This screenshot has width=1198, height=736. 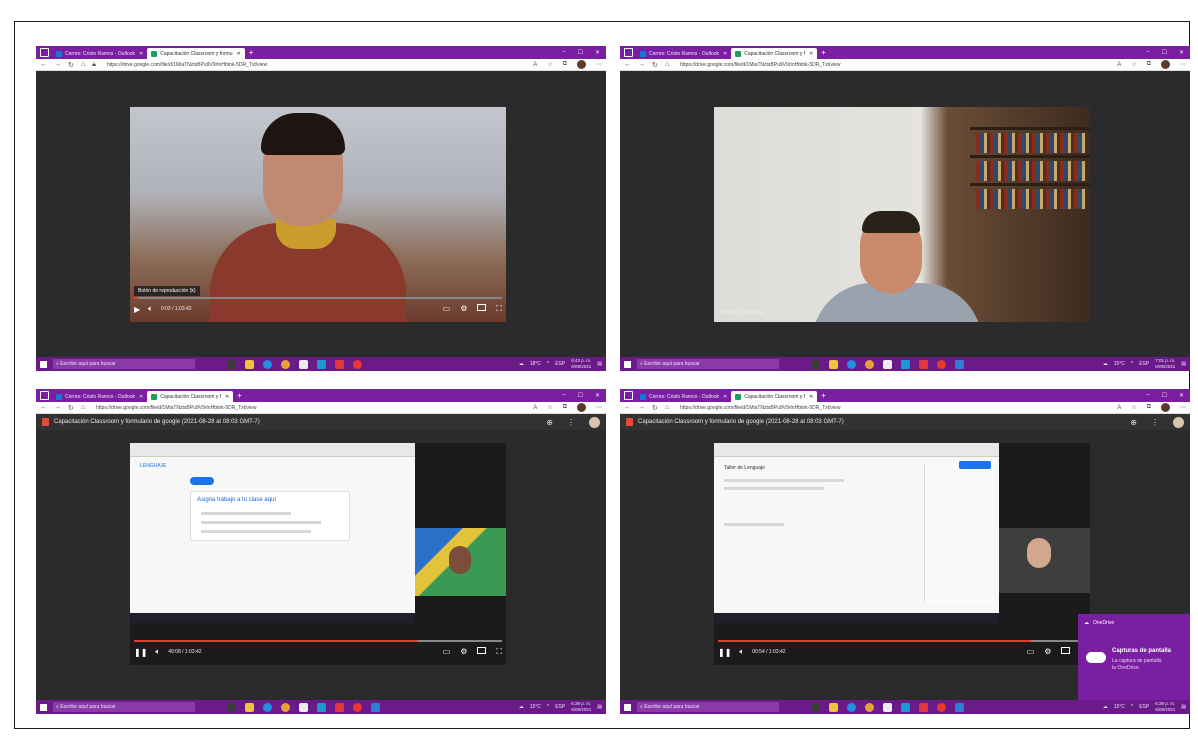 What do you see at coordinates (833, 364) in the screenshot?
I see `file-explorer-icon` at bounding box center [833, 364].